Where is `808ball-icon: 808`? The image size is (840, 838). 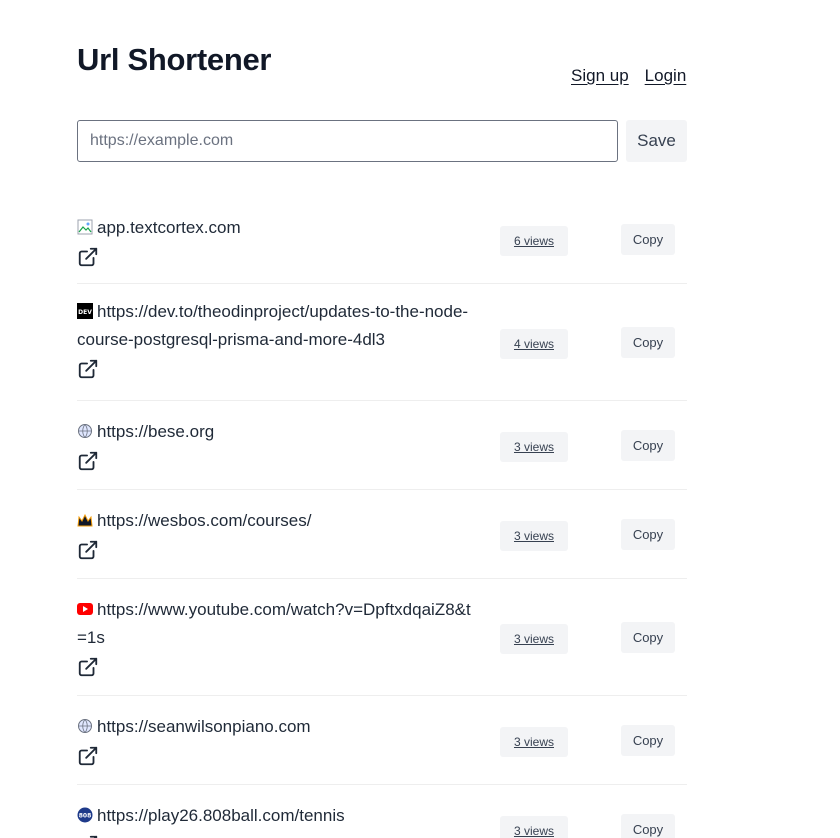 808ball-icon: 808 is located at coordinates (85, 815).